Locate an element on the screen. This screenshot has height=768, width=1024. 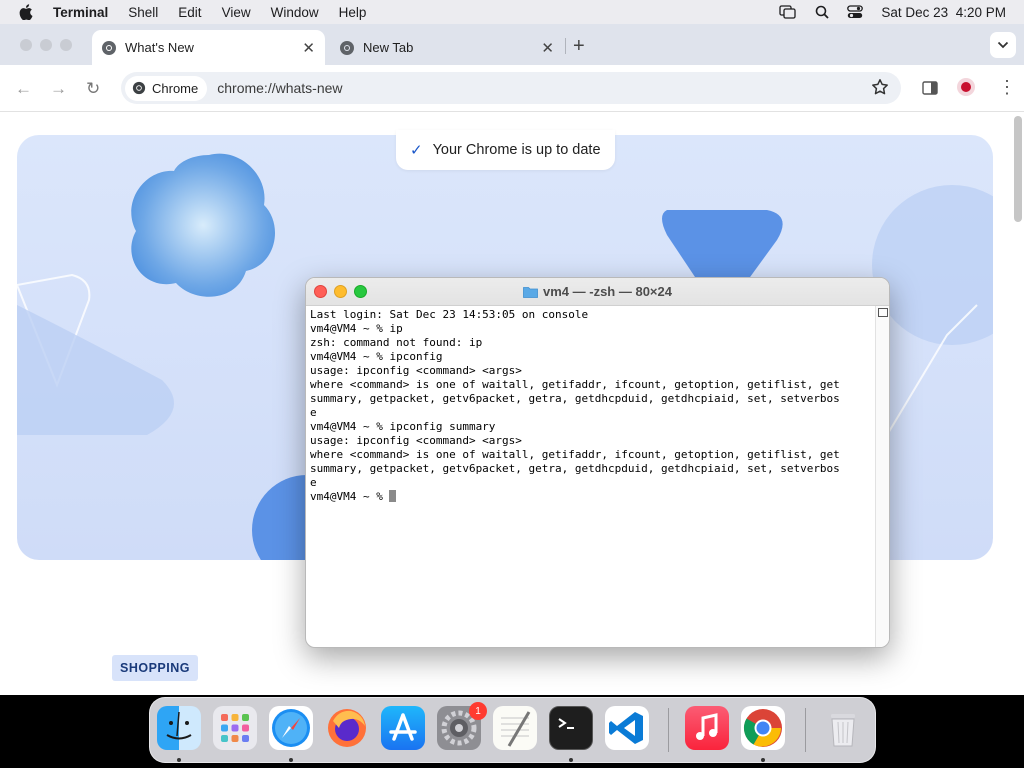
chrome-minimize-button is located at coordinates (46, 45).